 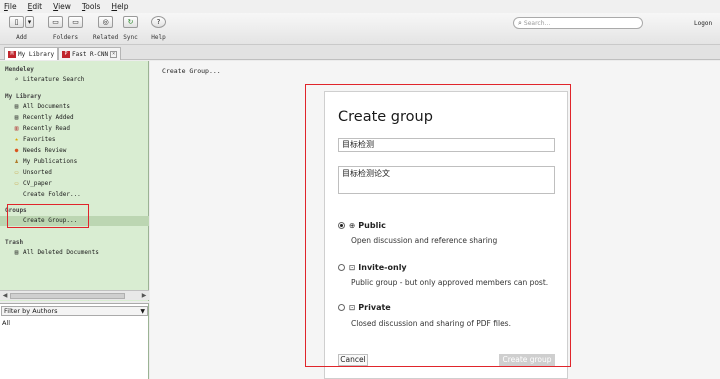 I want to click on sidebar-item-needs-review: ● Needs Review, so click(x=40, y=150).